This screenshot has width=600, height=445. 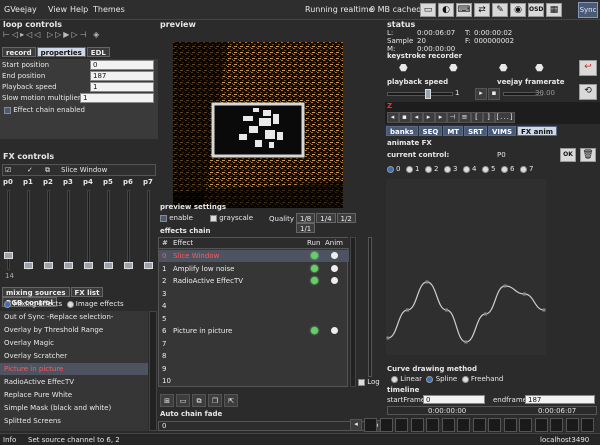 I want to click on keystroke-stop-icon: ⬣, so click(x=503, y=68).